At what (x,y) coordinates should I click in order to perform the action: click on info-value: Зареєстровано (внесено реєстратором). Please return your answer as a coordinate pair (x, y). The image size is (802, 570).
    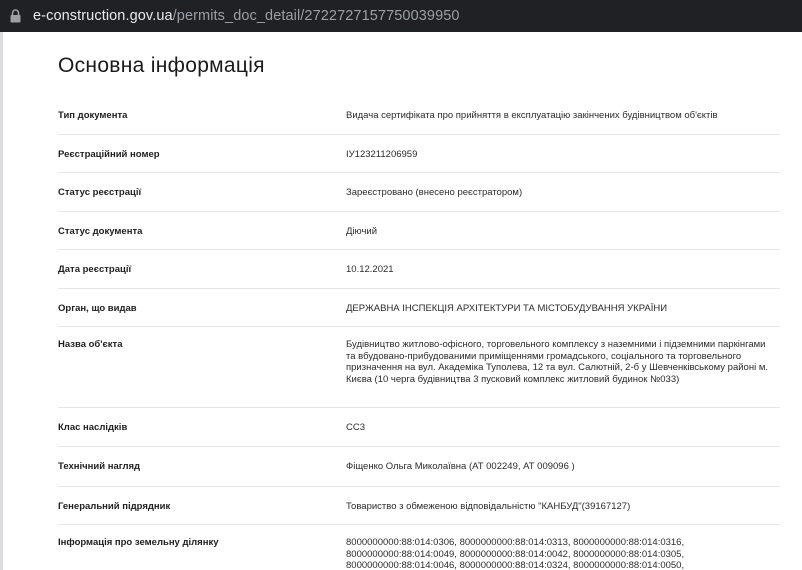
    Looking at the image, I should click on (434, 192).